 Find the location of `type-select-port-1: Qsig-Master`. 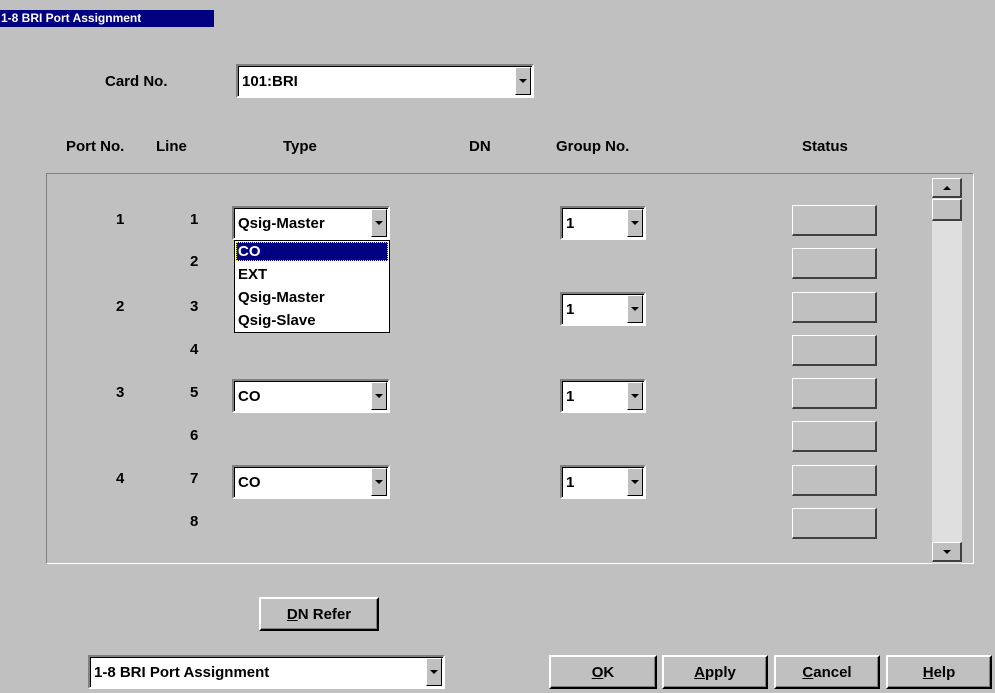

type-select-port-1: Qsig-Master is located at coordinates (311, 223).